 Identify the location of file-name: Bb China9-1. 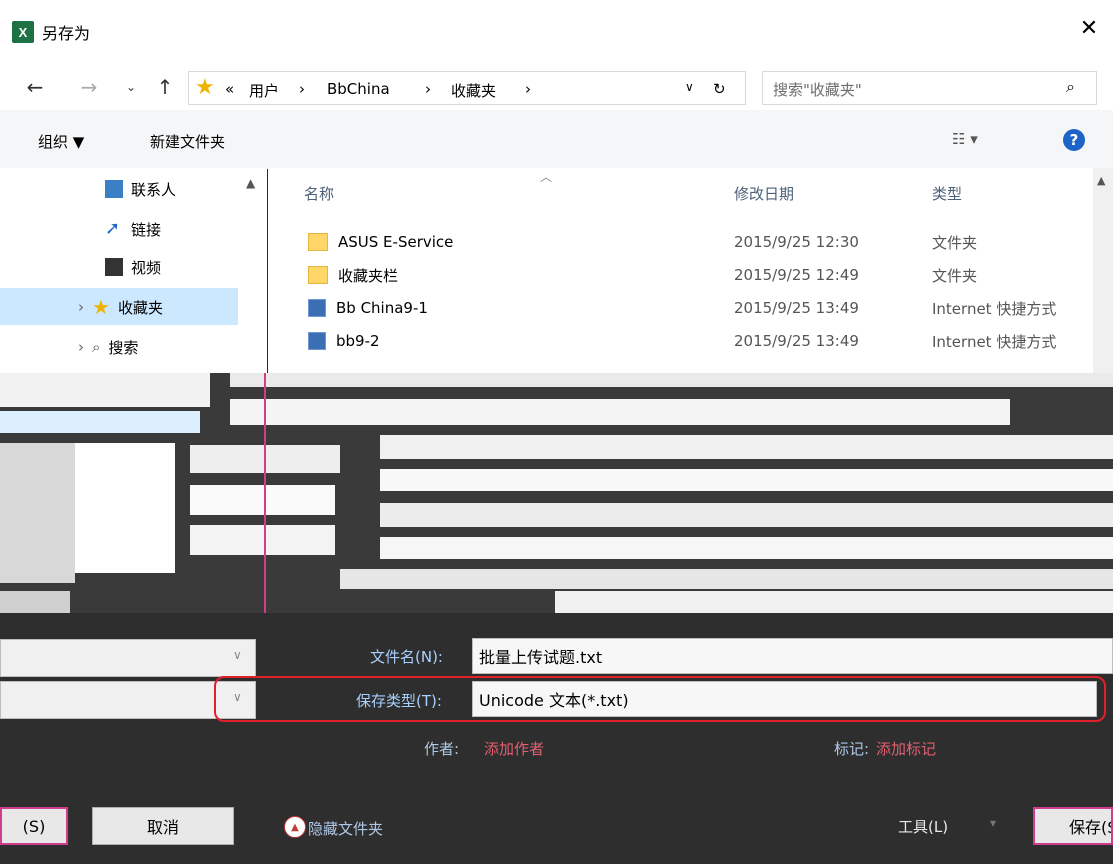
(382, 308).